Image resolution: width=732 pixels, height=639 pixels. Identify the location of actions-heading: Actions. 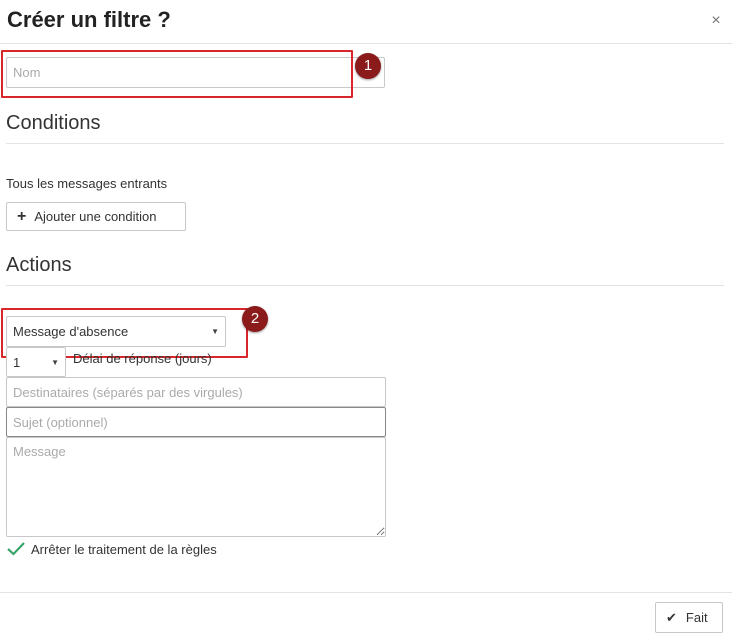
(39, 265).